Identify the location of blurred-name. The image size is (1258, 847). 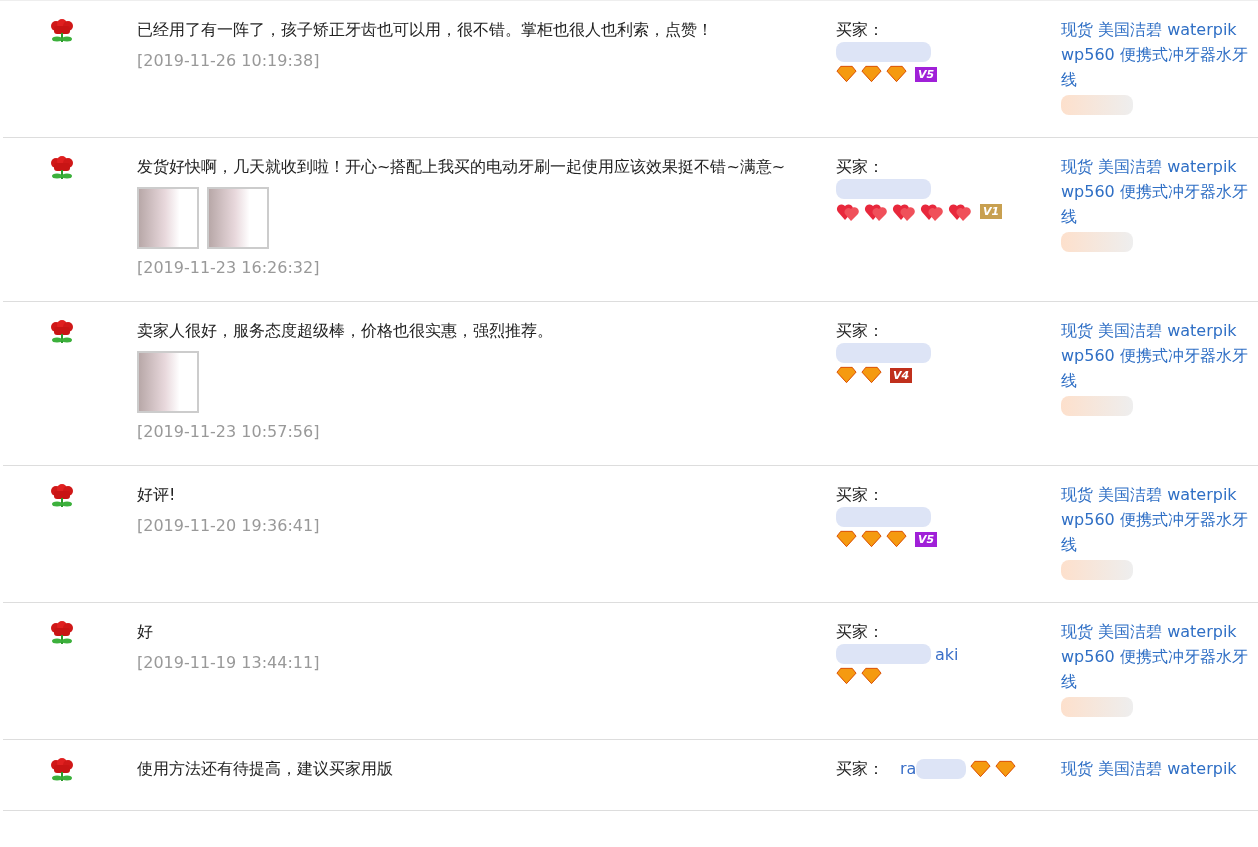
(941, 768).